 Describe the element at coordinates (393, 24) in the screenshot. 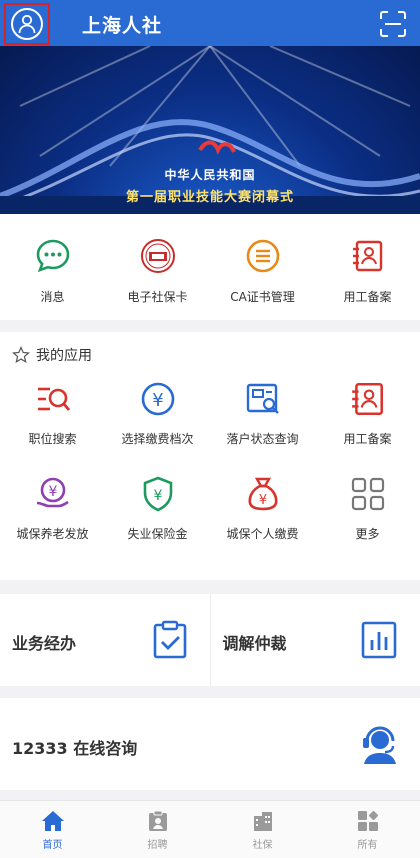

I see `scan-icon` at that location.